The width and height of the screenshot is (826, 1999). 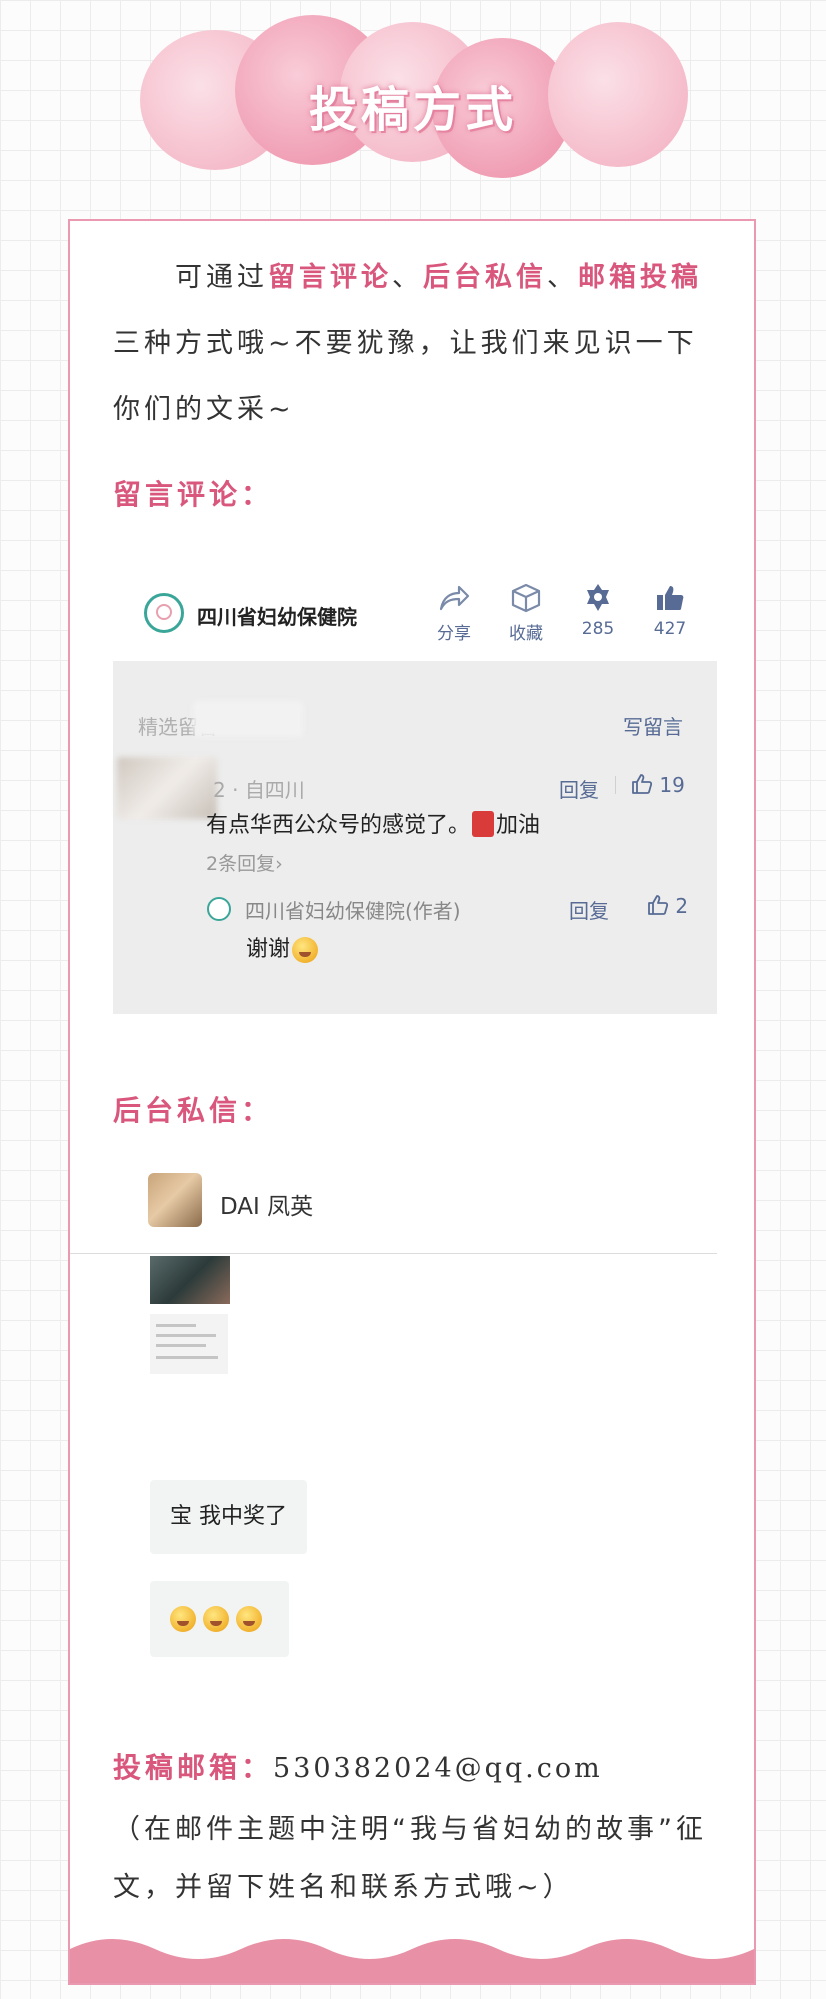 What do you see at coordinates (454, 598) in the screenshot?
I see `share-icon` at bounding box center [454, 598].